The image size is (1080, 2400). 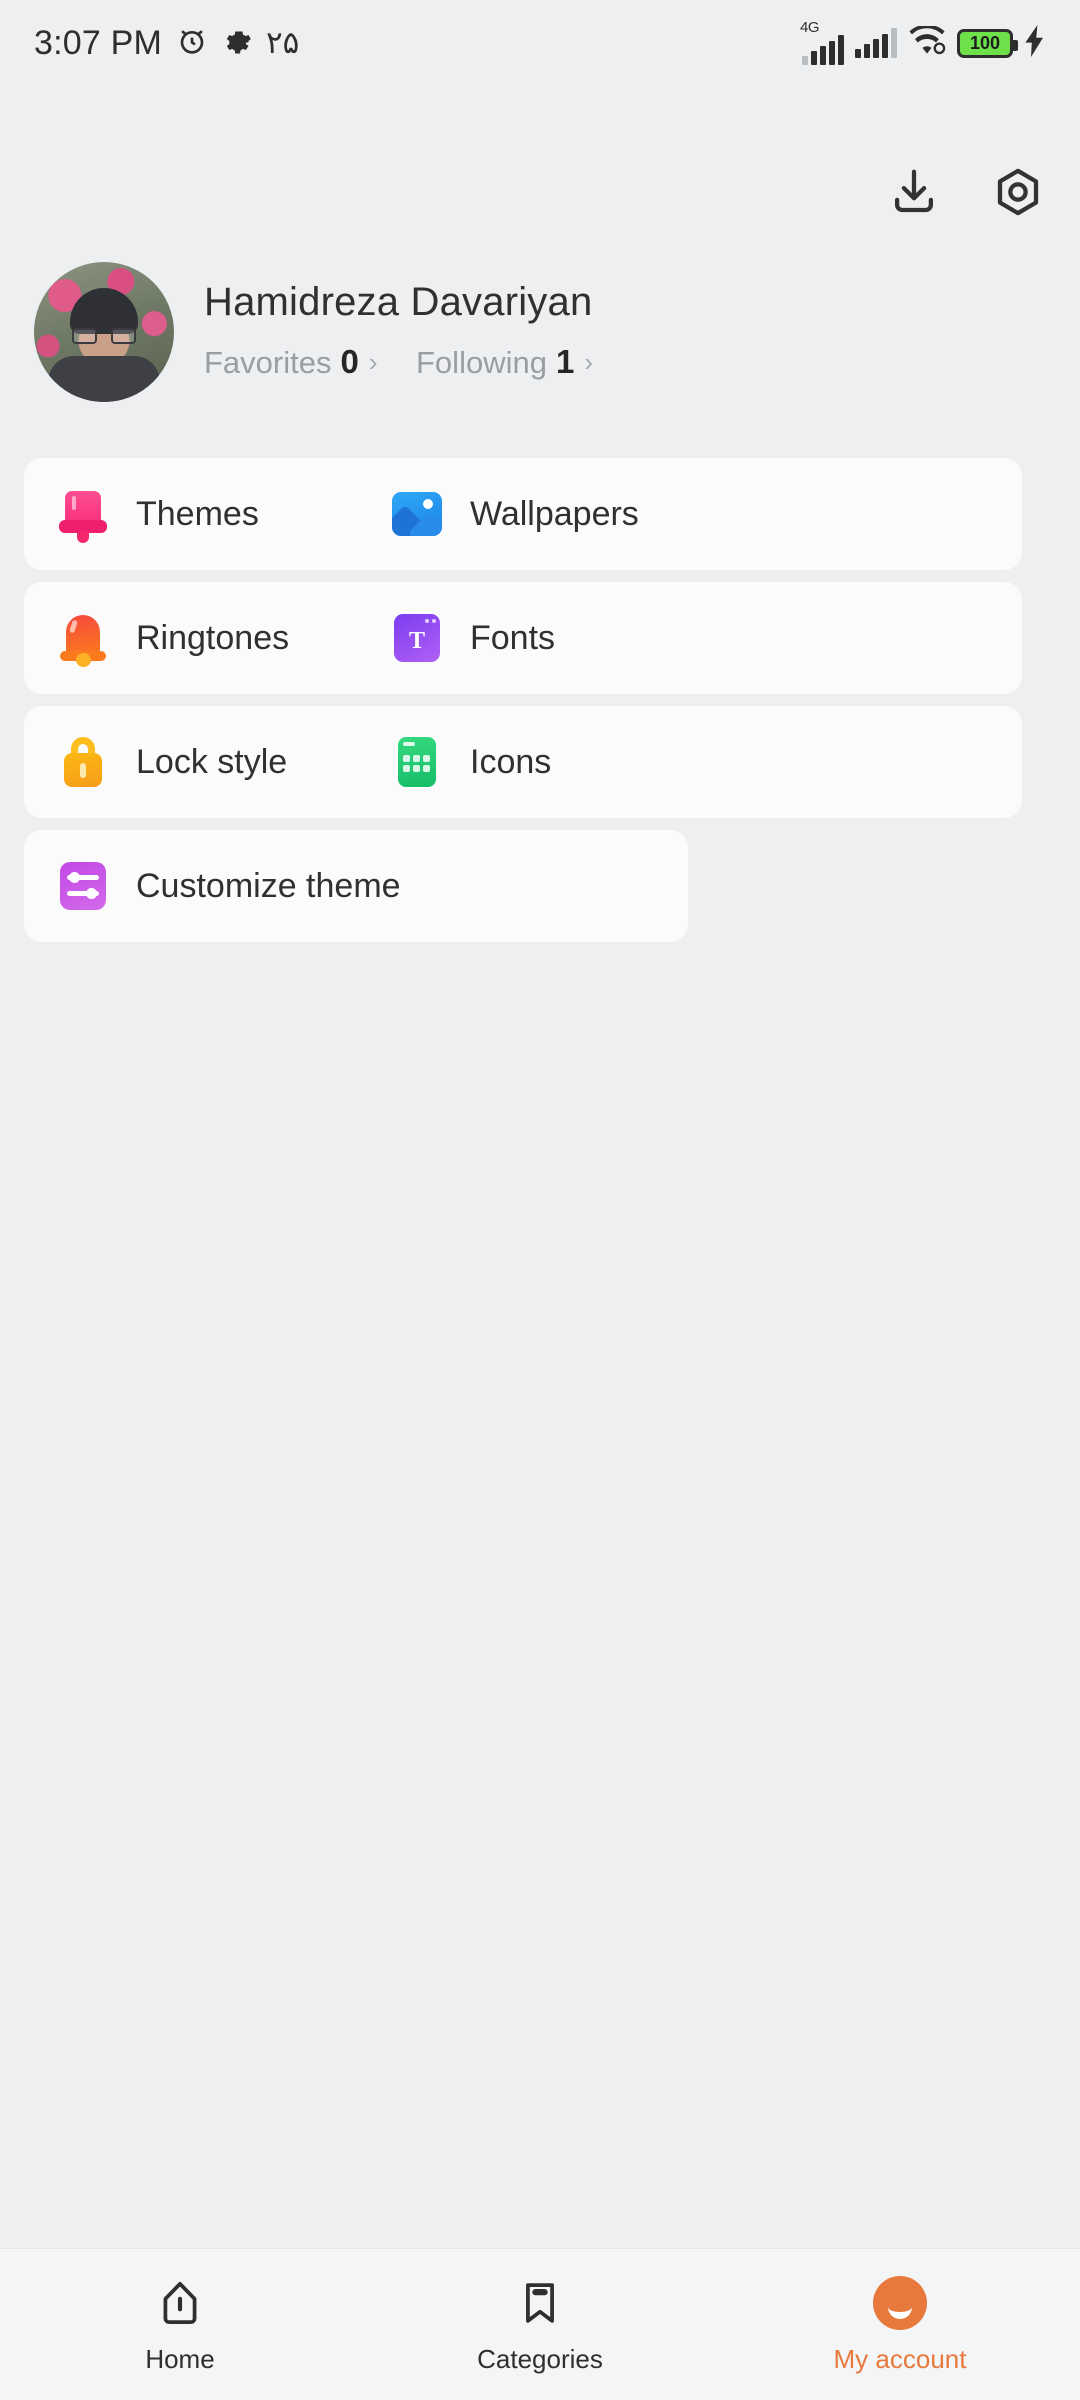 What do you see at coordinates (98, 42) in the screenshot?
I see `status-time: 3:07 PM` at bounding box center [98, 42].